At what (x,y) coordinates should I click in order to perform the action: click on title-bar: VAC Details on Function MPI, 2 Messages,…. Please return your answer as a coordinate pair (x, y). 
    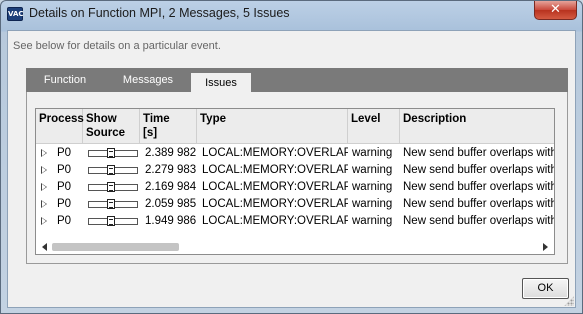
    Looking at the image, I should click on (291, 14).